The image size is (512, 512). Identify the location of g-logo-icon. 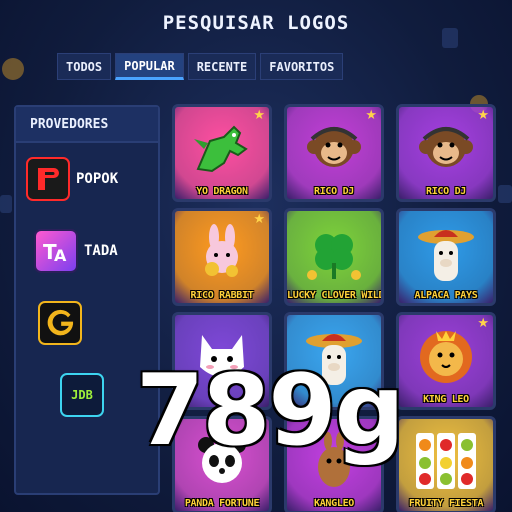
(60, 323).